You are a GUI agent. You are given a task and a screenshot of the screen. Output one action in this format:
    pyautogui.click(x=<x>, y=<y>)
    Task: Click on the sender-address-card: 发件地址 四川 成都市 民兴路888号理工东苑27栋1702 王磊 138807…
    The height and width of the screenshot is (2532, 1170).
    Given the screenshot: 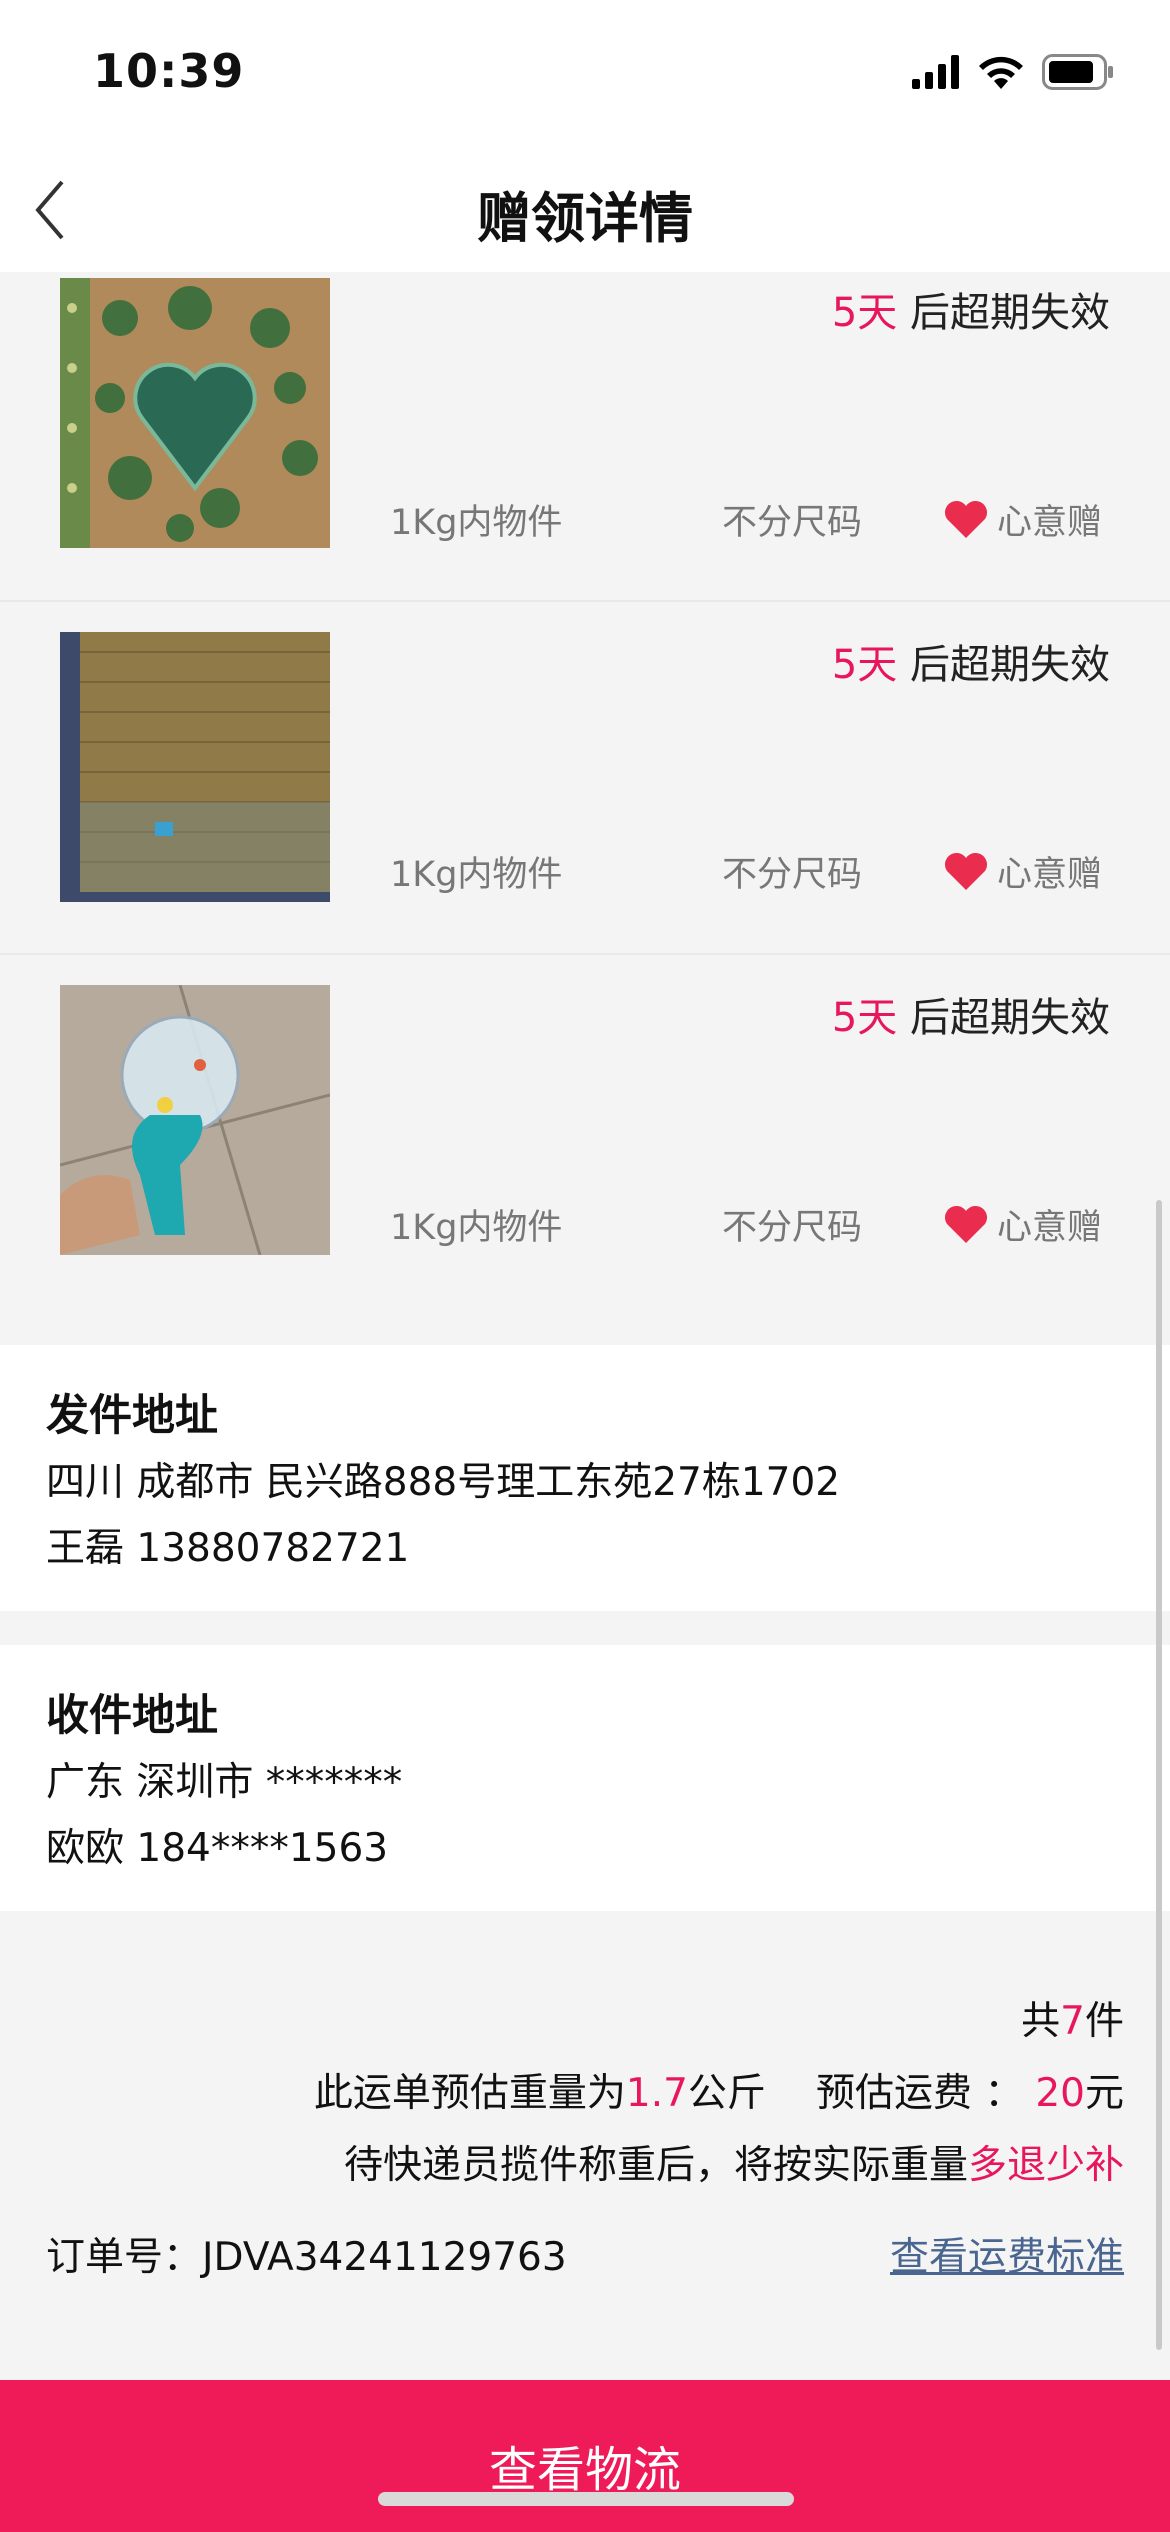 What is the action you would take?
    pyautogui.click(x=585, y=1478)
    